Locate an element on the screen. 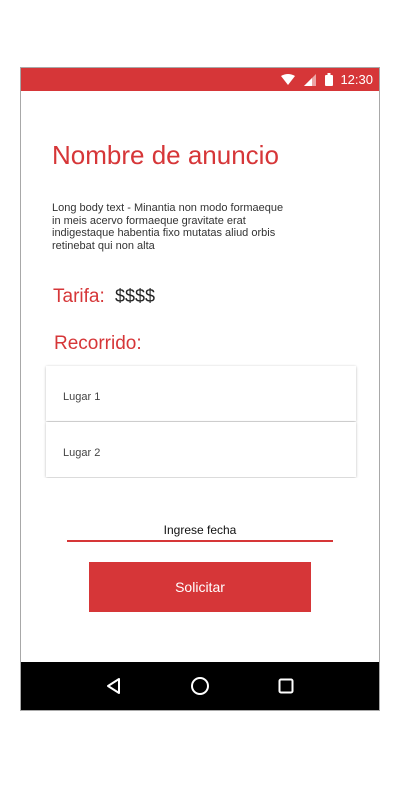  wifi-icon is located at coordinates (288, 79).